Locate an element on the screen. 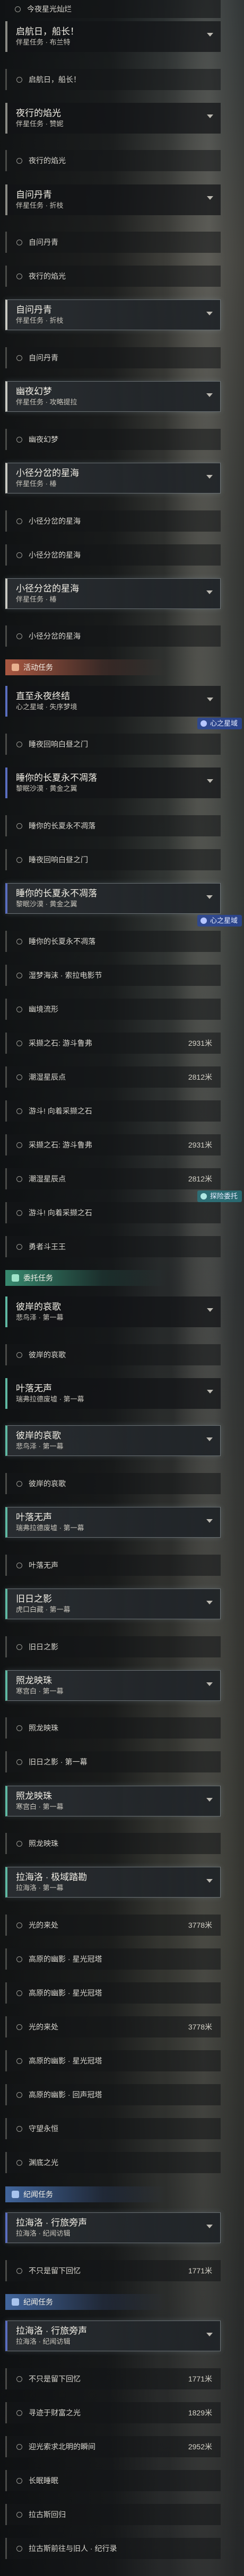 This screenshot has height=2576, width=244. quest-title: 睡你的长夏永不凋落 is located at coordinates (57, 893).